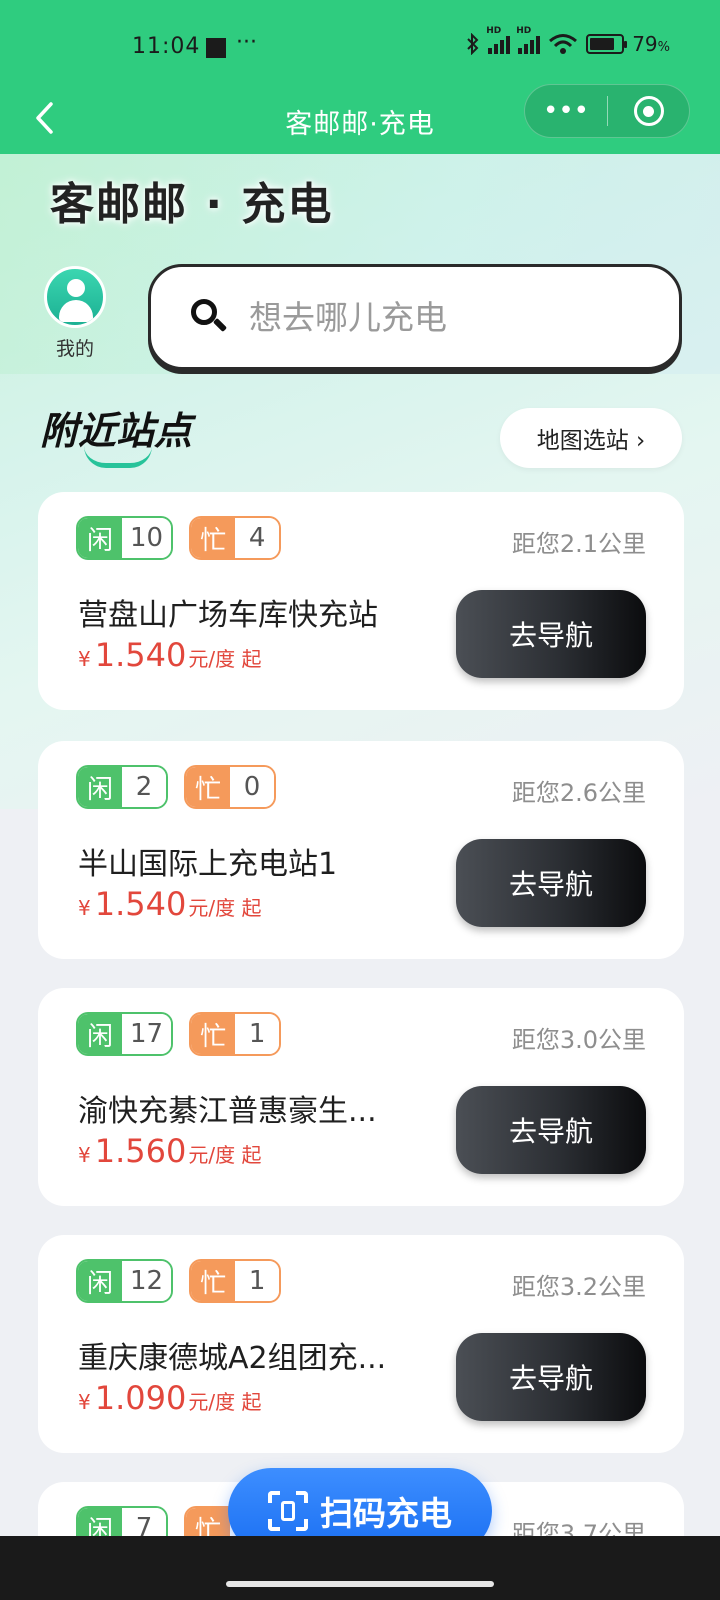 Image resolution: width=720 pixels, height=1600 pixels. I want to click on free-count-tag: 闲 10, so click(125, 538).